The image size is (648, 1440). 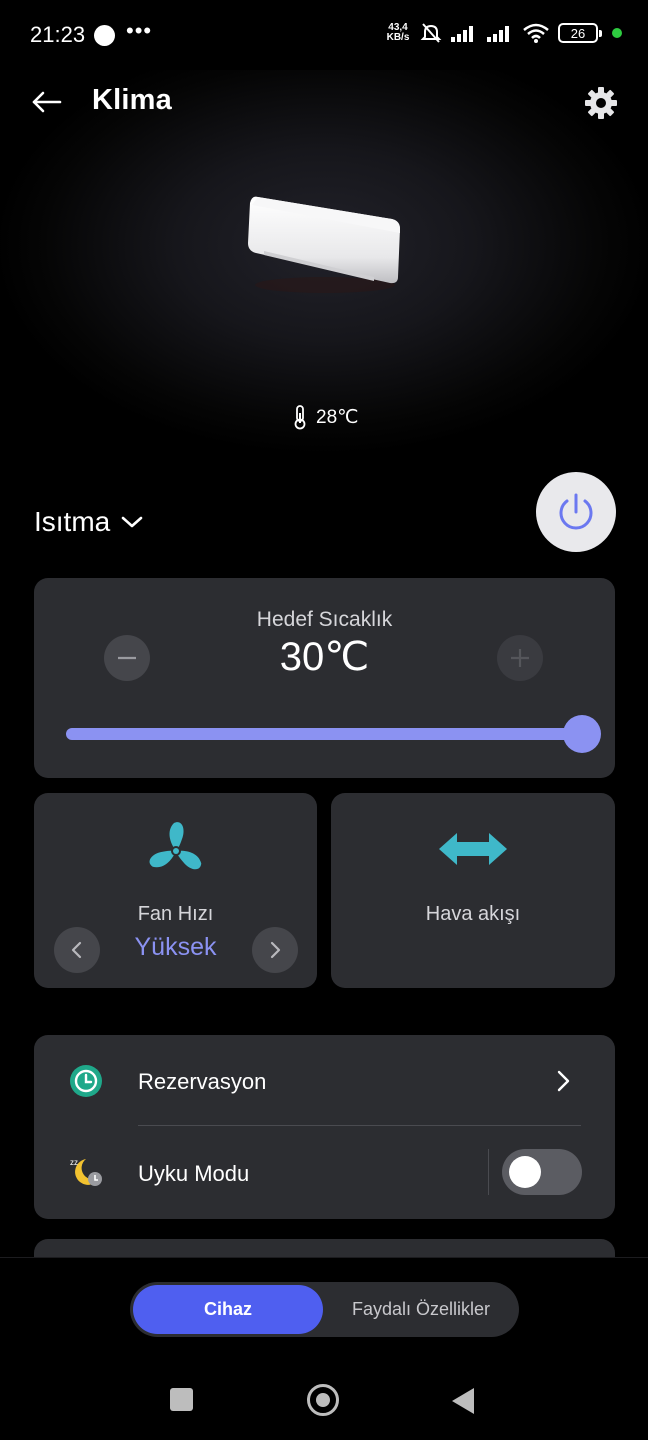 I want to click on battery-icon: 26, so click(x=580, y=33).